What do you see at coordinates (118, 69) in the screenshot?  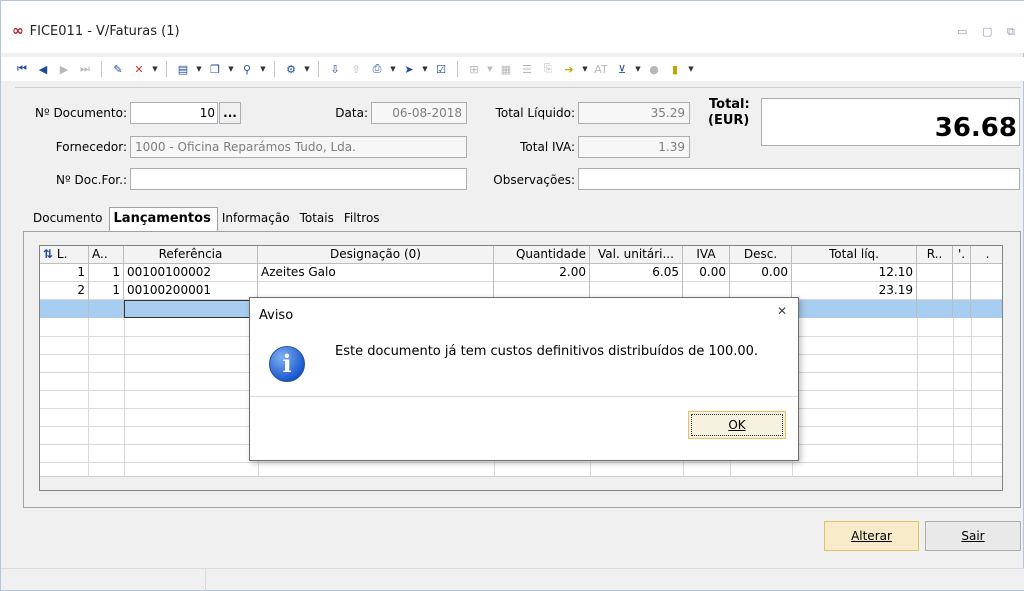 I see `edit-record-icon: ✎` at bounding box center [118, 69].